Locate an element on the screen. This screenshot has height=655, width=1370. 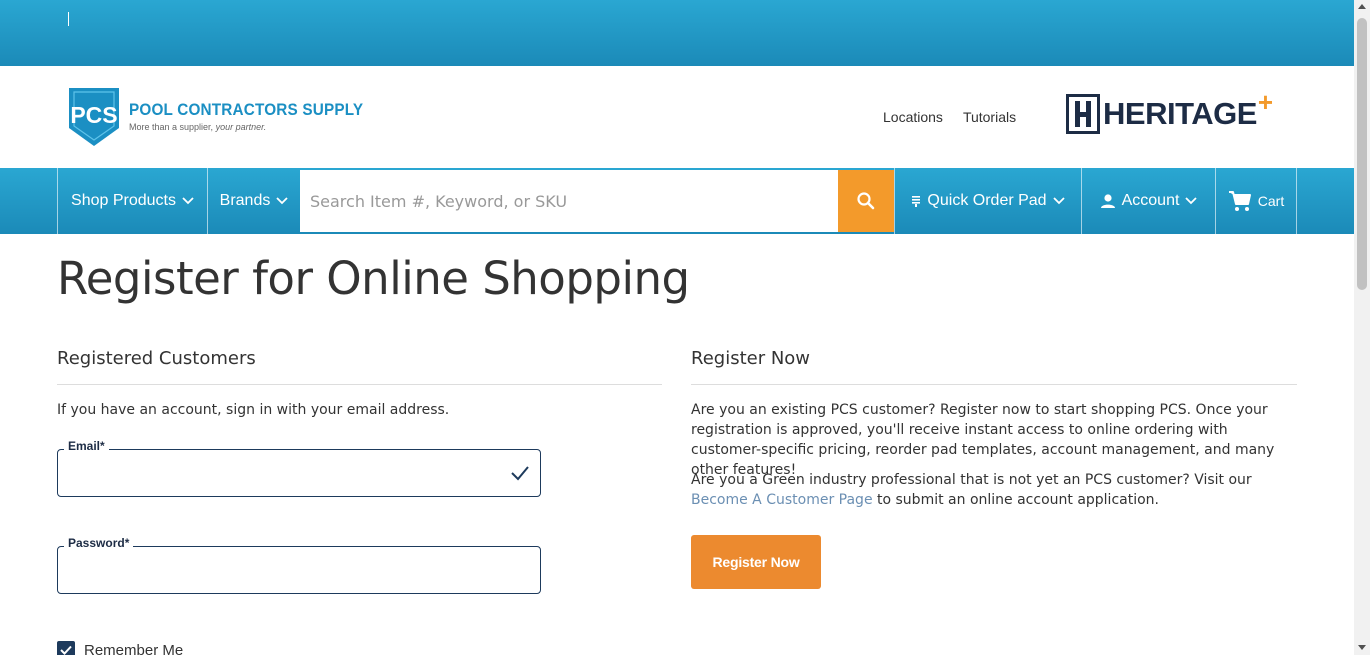
heritage-plus: + is located at coordinates (1265, 101).